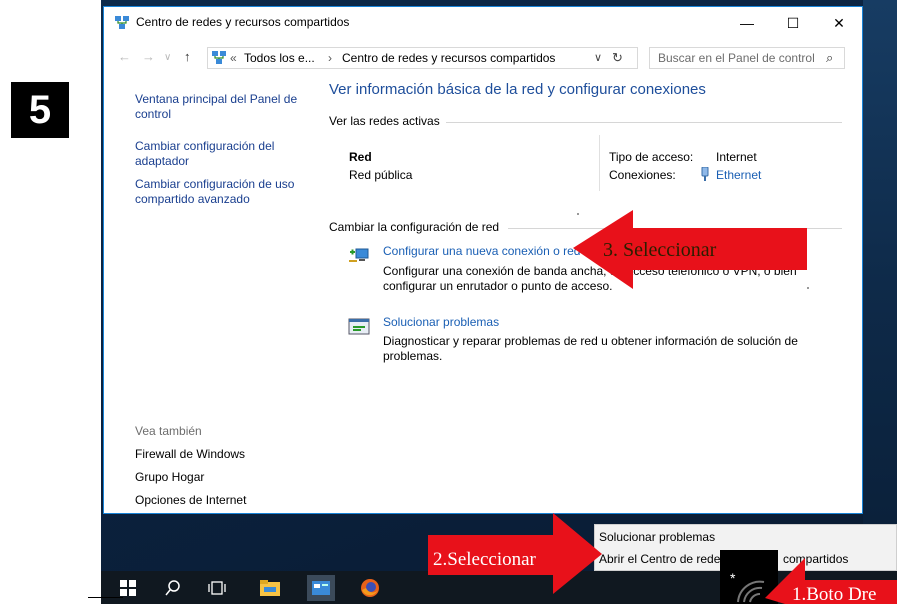  Describe the element at coordinates (387, 121) in the screenshot. I see `active-networks-label: Ver las redes activas` at that location.